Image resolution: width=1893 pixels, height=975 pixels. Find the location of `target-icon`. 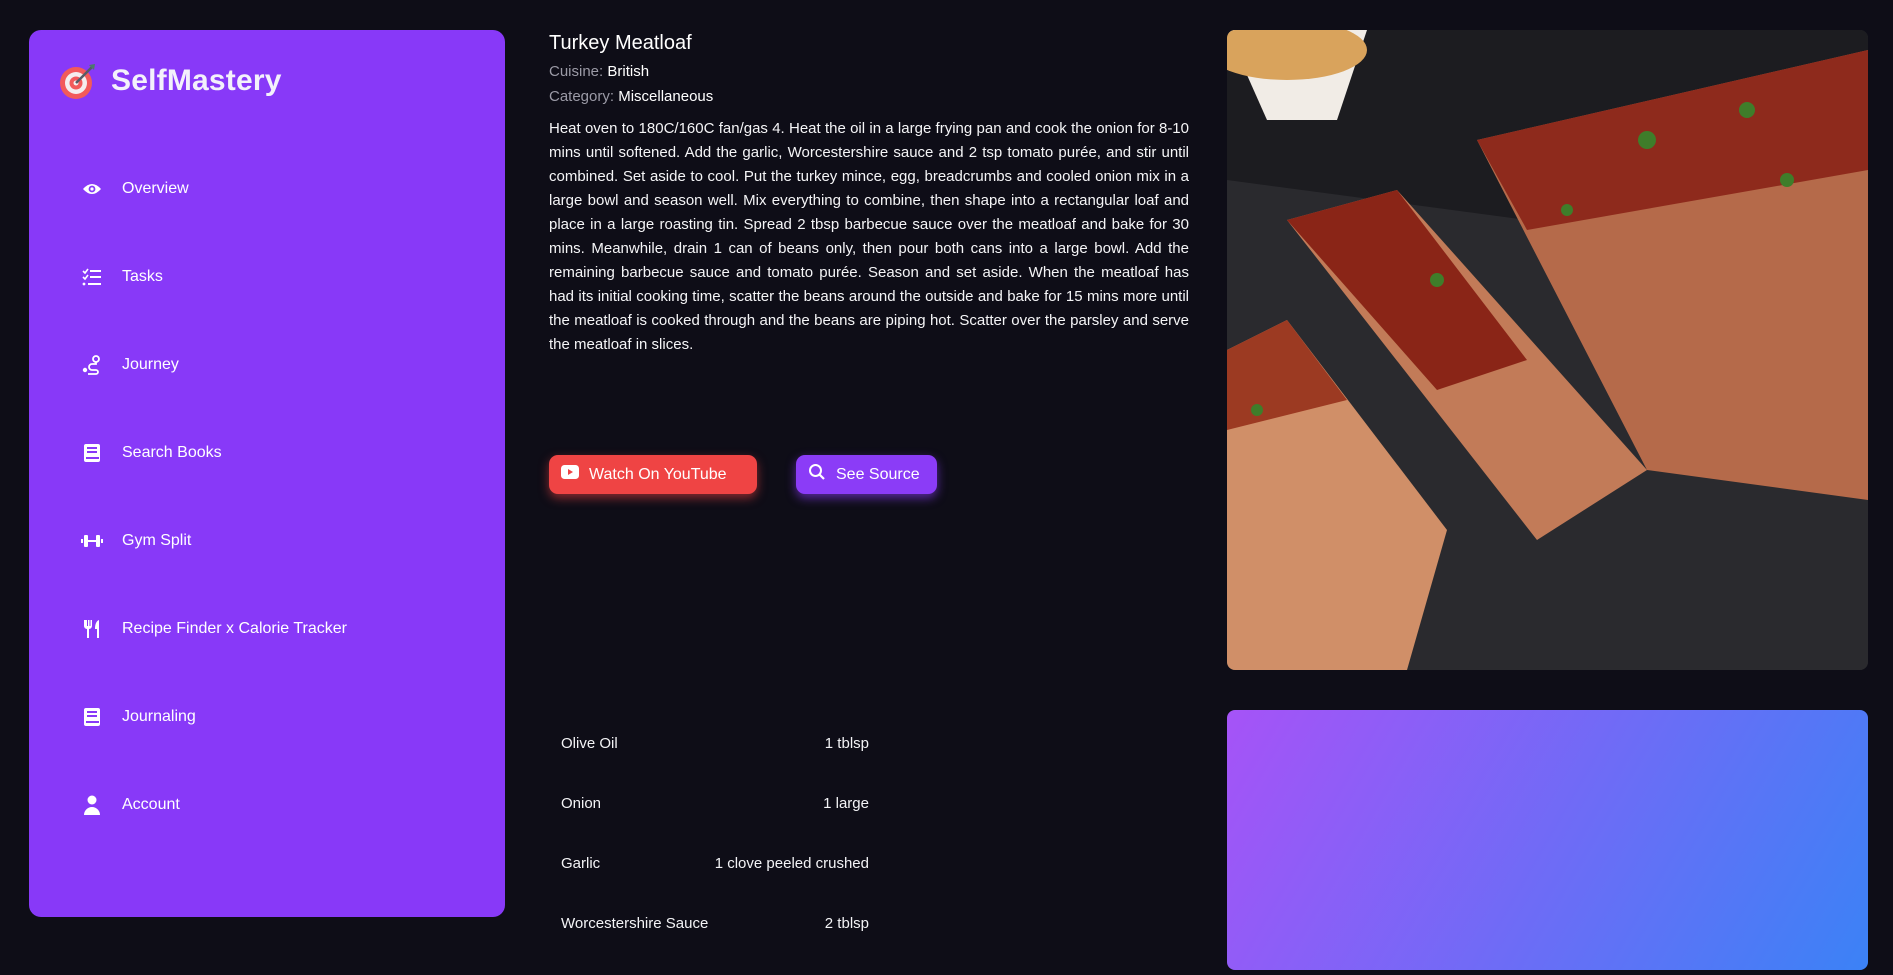

target-icon is located at coordinates (78, 81).